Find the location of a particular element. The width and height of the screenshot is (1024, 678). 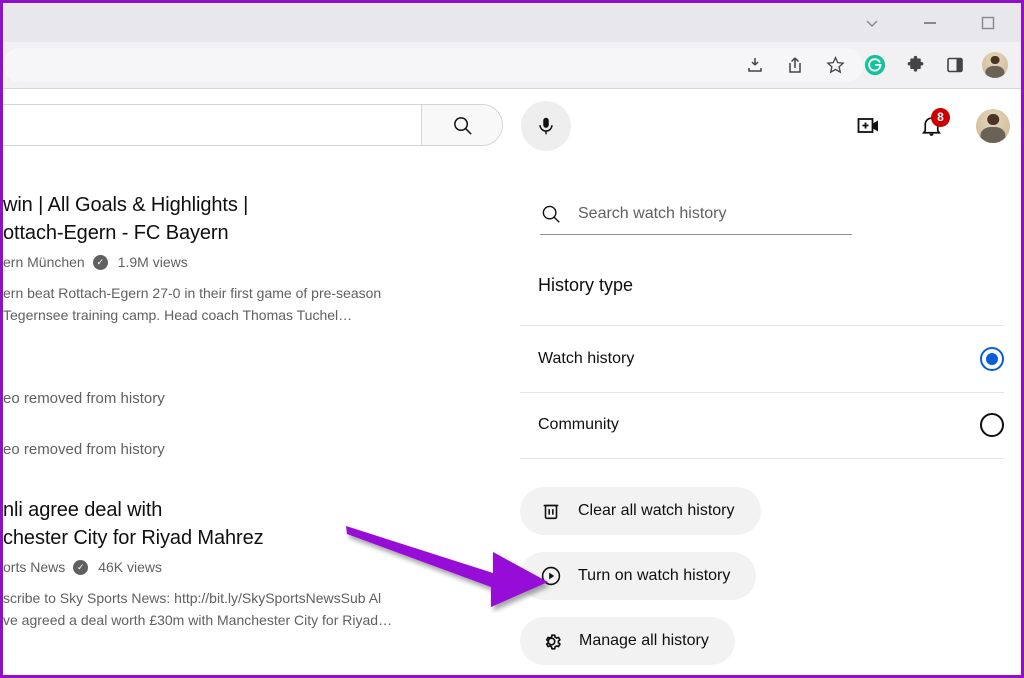

maximize-icon is located at coordinates (988, 23).